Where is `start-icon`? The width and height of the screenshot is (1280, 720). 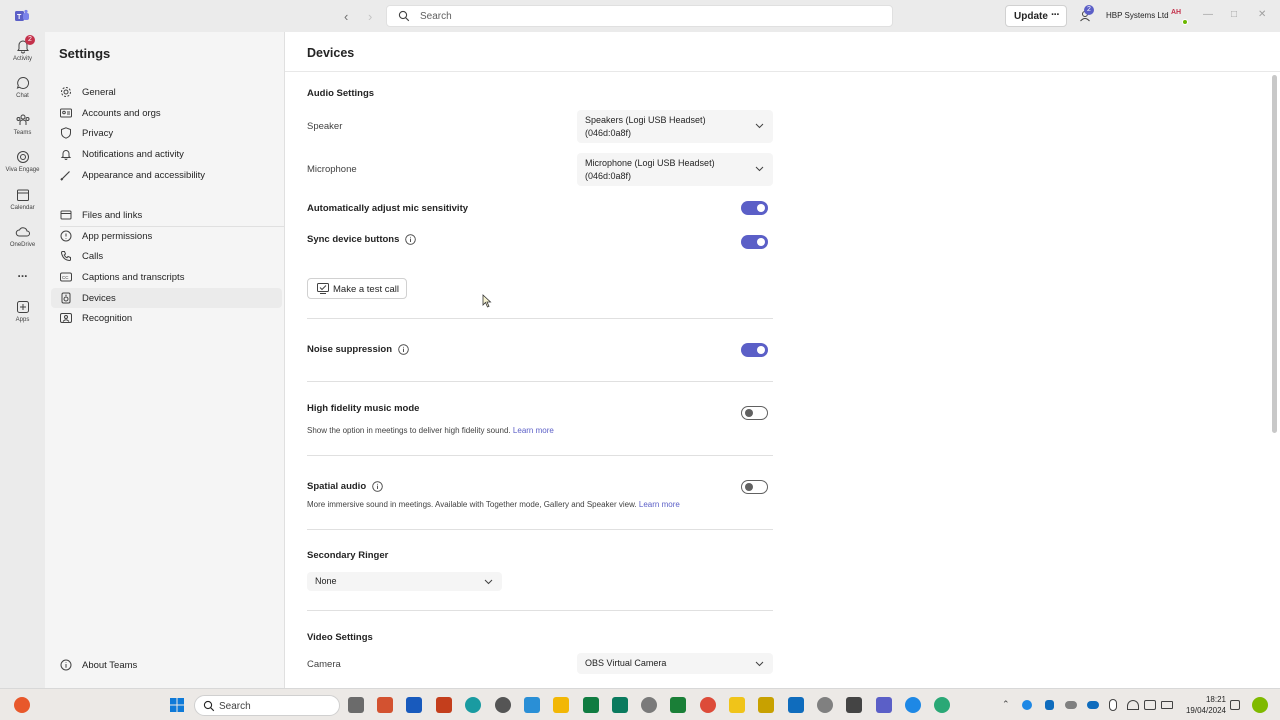 start-icon is located at coordinates (177, 705).